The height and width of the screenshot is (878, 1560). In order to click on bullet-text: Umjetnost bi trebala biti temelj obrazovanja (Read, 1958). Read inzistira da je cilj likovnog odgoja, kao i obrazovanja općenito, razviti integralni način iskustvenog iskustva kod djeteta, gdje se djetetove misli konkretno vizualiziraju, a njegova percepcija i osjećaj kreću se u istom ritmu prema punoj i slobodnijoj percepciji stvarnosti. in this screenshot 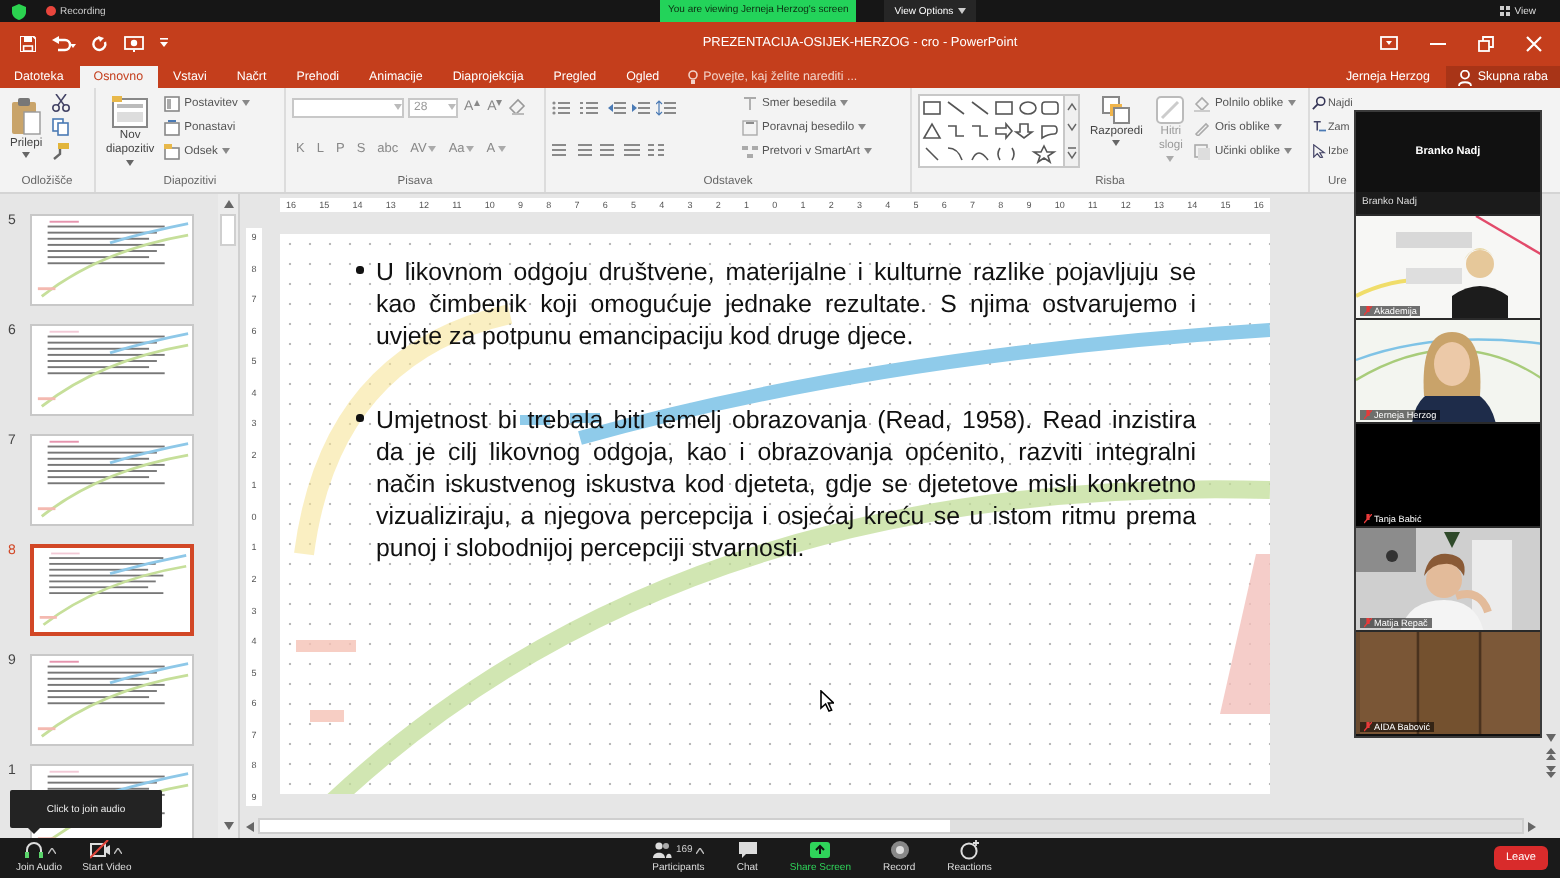, I will do `click(786, 484)`.